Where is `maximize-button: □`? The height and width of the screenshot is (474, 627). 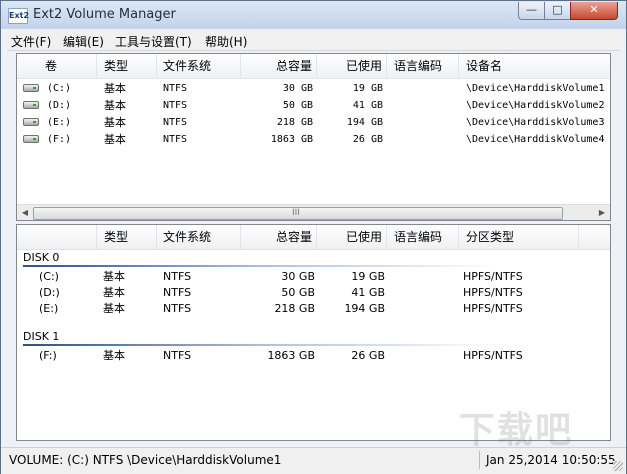 maximize-button: □ is located at coordinates (557, 11).